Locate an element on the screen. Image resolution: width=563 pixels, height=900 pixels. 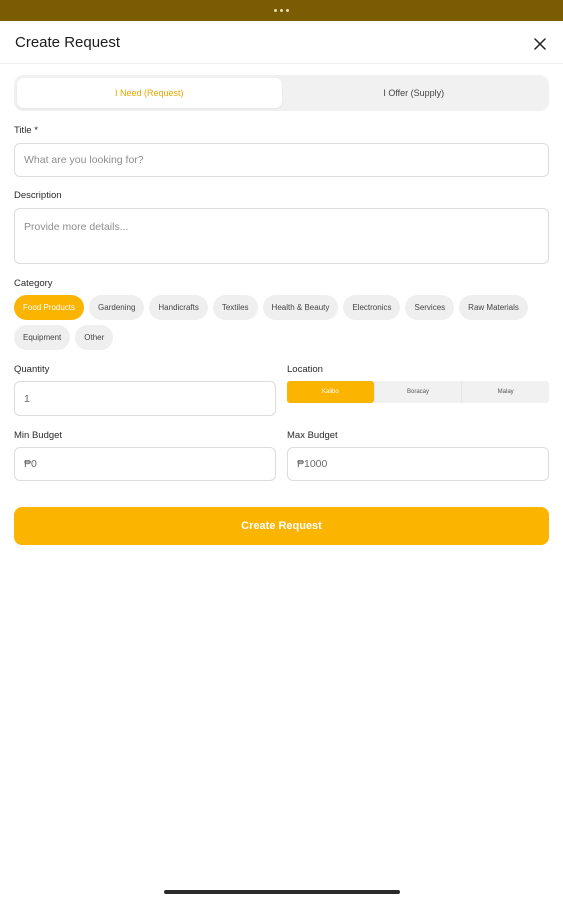
chip-equipment: Equipment is located at coordinates (42, 337).